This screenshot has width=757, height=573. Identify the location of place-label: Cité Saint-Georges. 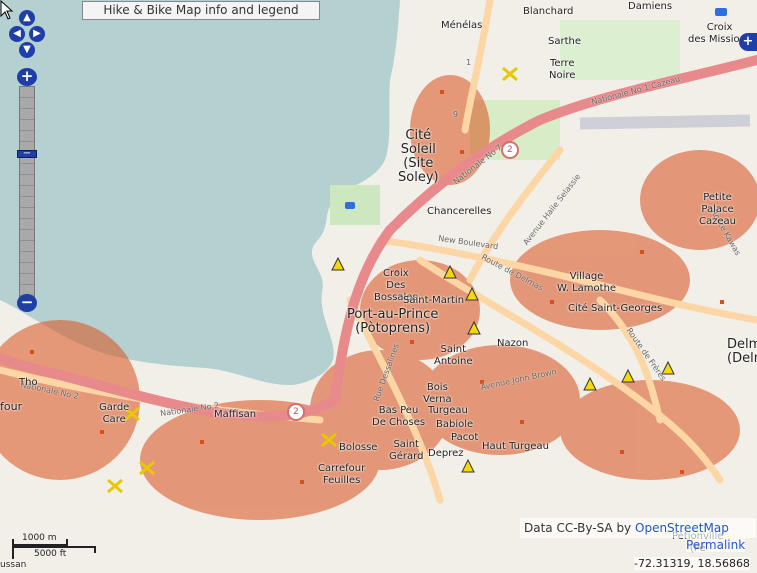
(615, 308).